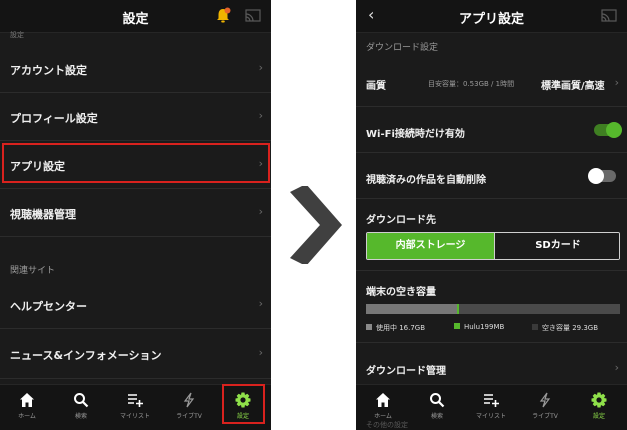 Image resolution: width=627 pixels, height=430 pixels. I want to click on auto-delete-row: 視聴済みの作品を自動削除, so click(491, 176).